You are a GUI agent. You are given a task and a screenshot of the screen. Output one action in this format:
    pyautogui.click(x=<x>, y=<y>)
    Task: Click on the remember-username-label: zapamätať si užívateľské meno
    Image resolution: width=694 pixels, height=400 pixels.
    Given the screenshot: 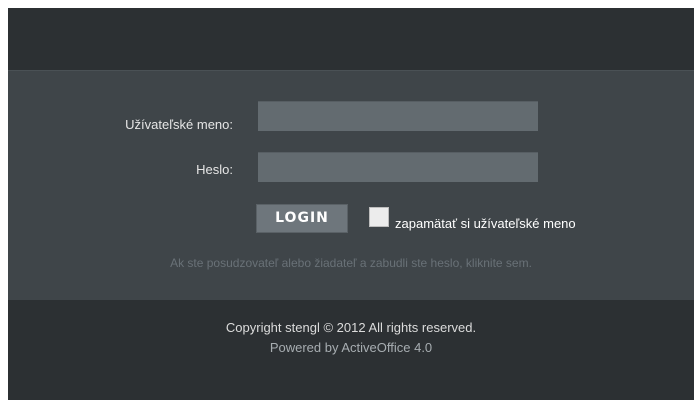 What is the action you would take?
    pyautogui.click(x=485, y=223)
    